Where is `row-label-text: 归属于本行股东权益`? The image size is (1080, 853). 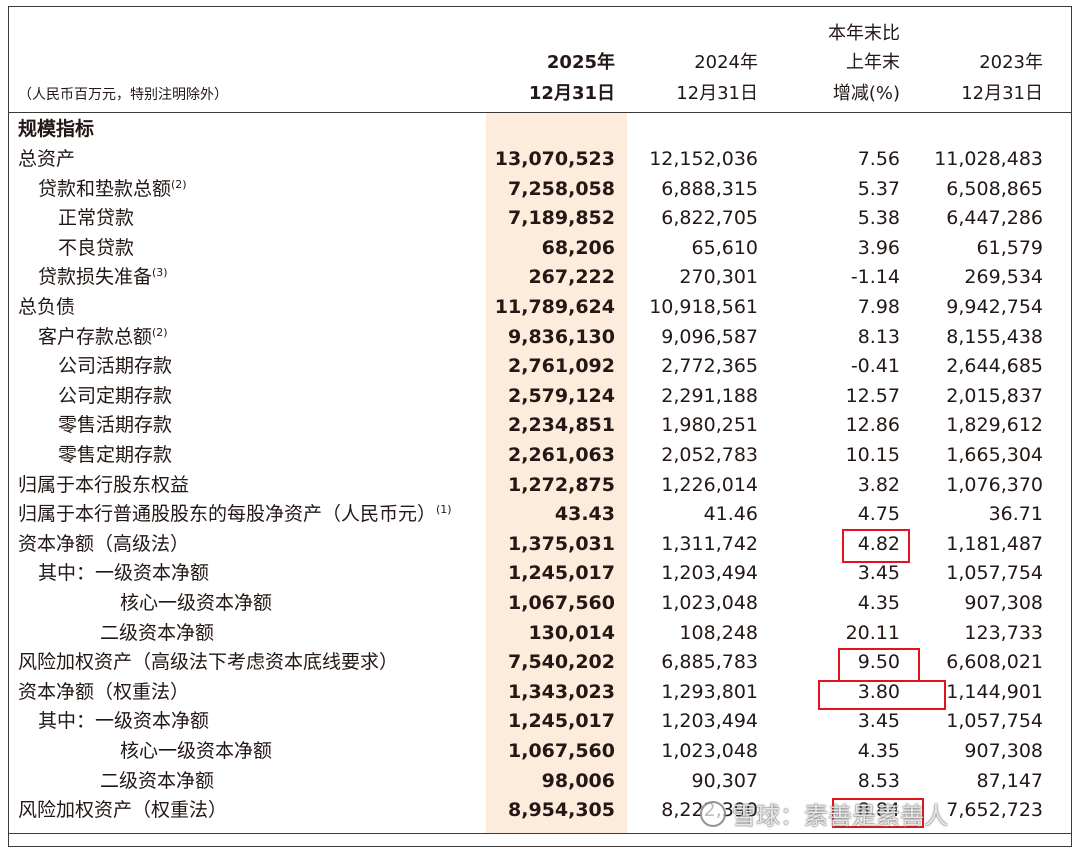
row-label-text: 归属于本行股东权益 is located at coordinates (104, 484).